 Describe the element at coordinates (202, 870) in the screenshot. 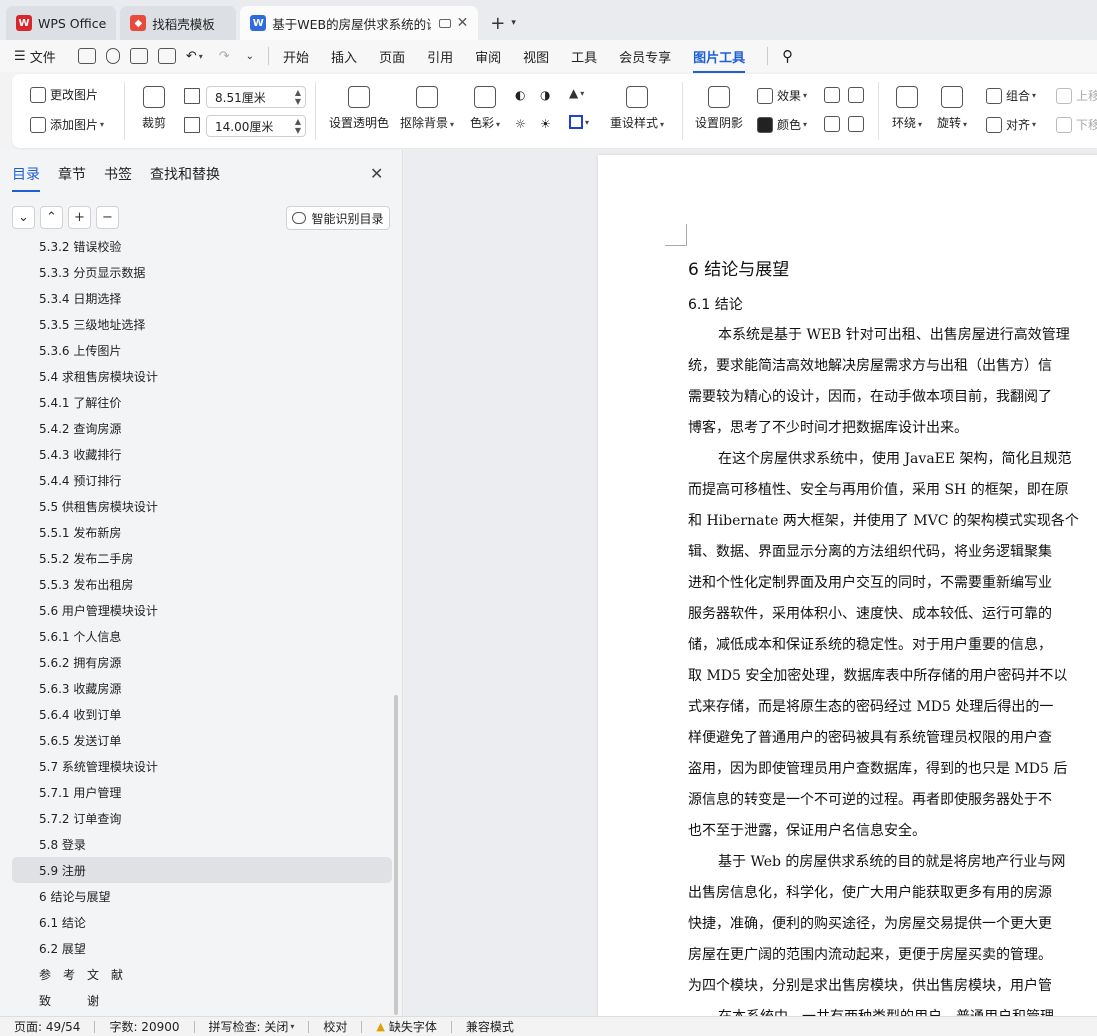

I see `toc-item: 5.9 注册` at that location.